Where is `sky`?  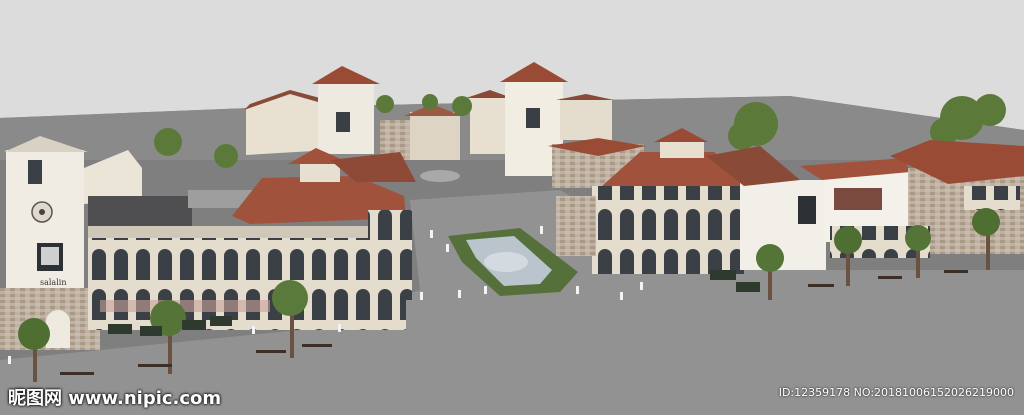
sky is located at coordinates (512, 14).